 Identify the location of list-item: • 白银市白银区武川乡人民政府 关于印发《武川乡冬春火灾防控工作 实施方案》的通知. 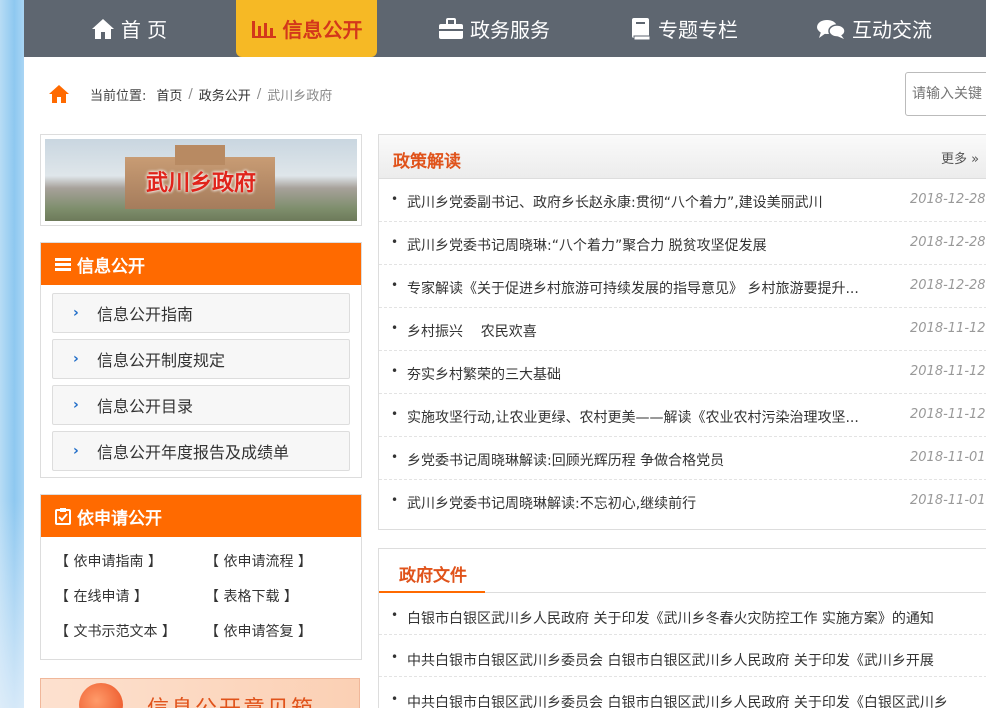
(682, 614).